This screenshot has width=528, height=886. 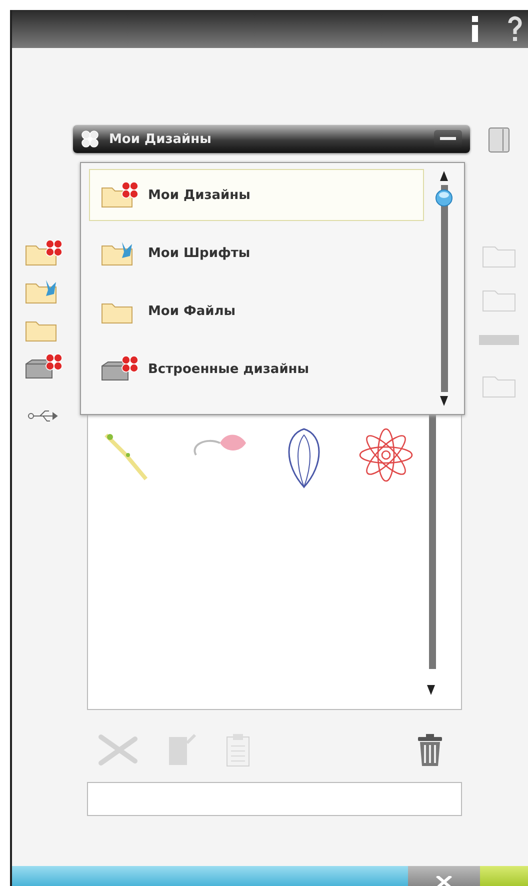 I want to click on ruler-icon, so click(x=499, y=340).